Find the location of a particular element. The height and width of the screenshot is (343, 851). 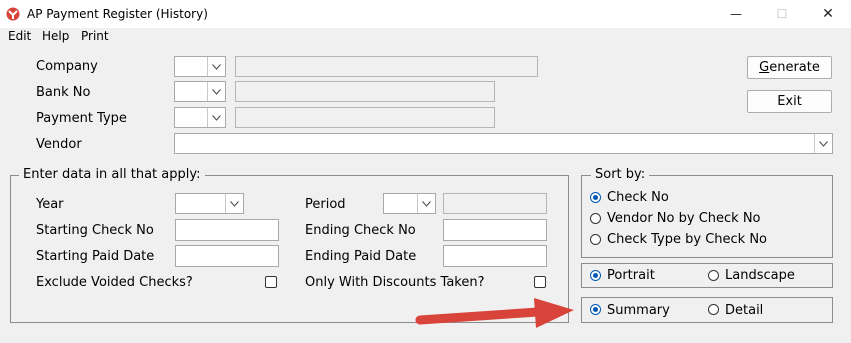

portrait-label: Portrait is located at coordinates (631, 276).